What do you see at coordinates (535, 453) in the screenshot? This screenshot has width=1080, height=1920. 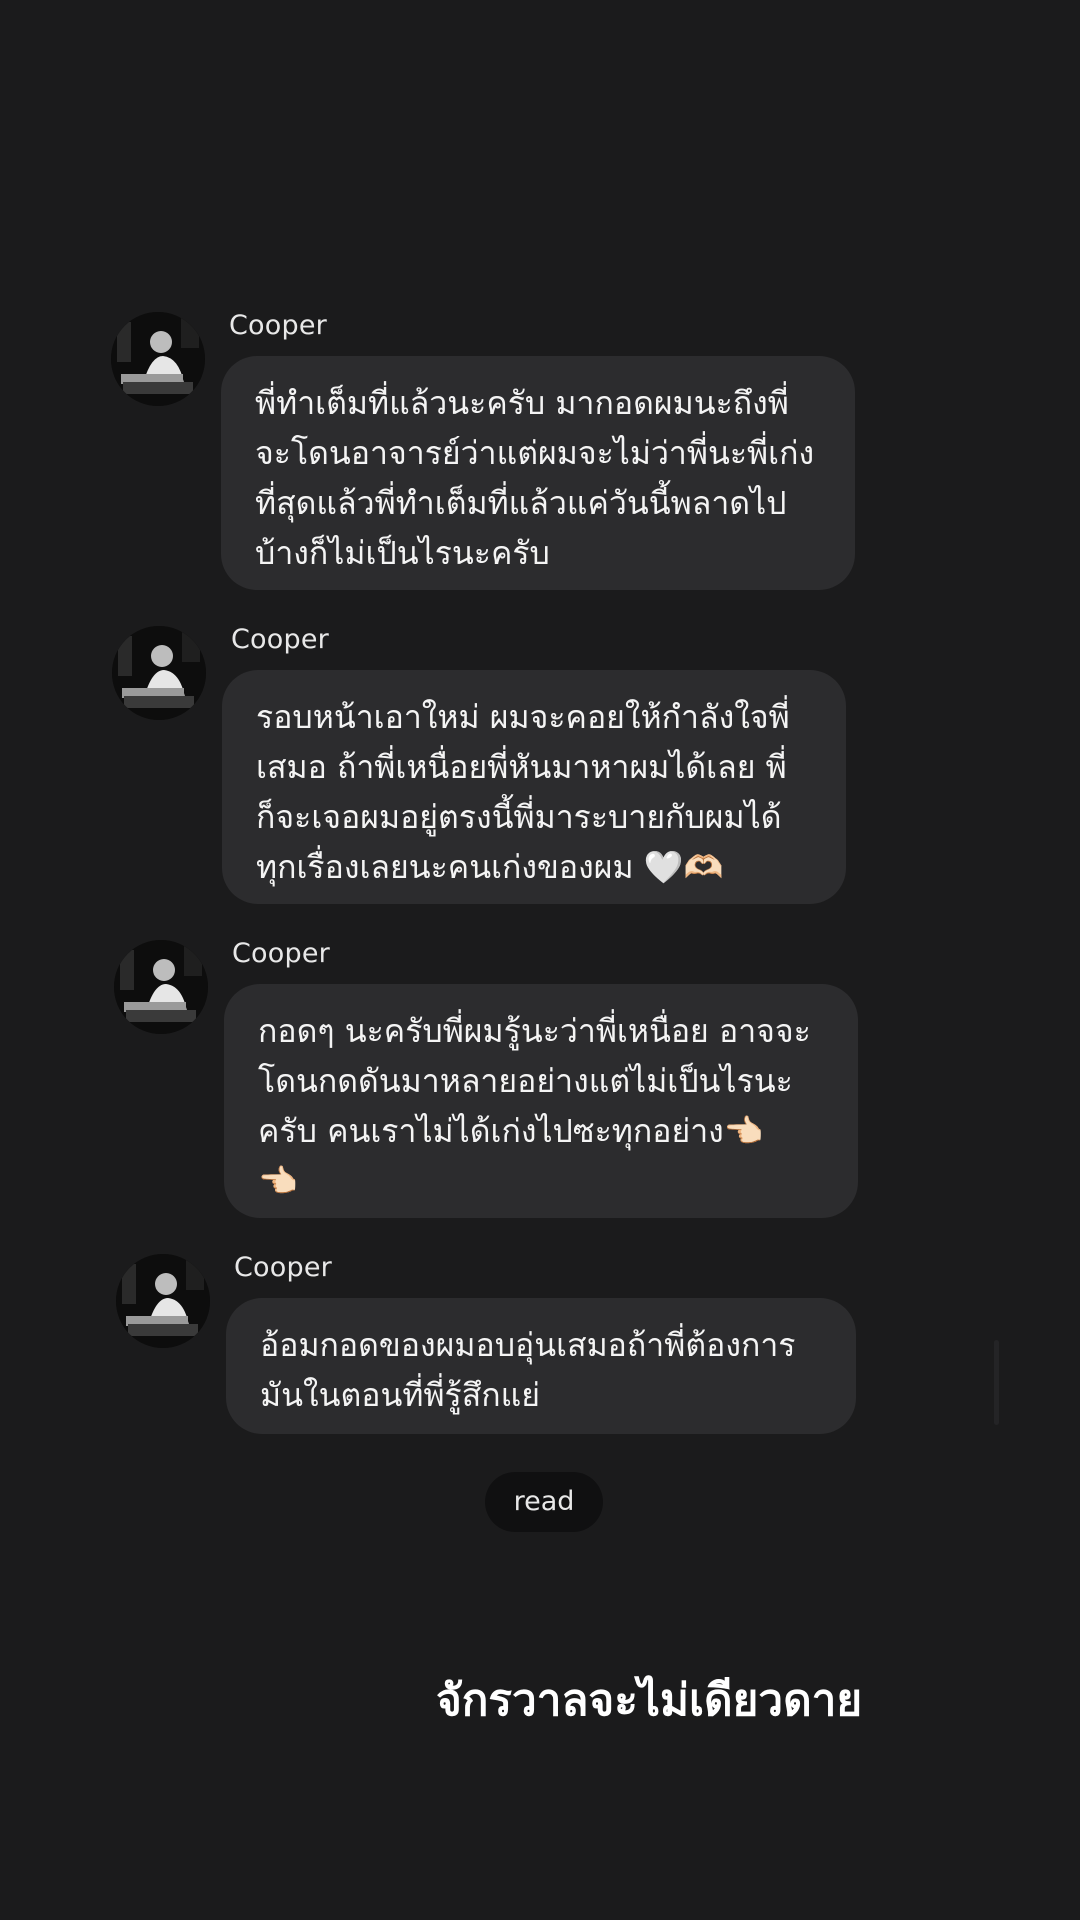 I see `message-line: จะโดนอาจารย์ว่าแต่ผมจะไม่ว่าพี่นะพี่เก่ง` at bounding box center [535, 453].